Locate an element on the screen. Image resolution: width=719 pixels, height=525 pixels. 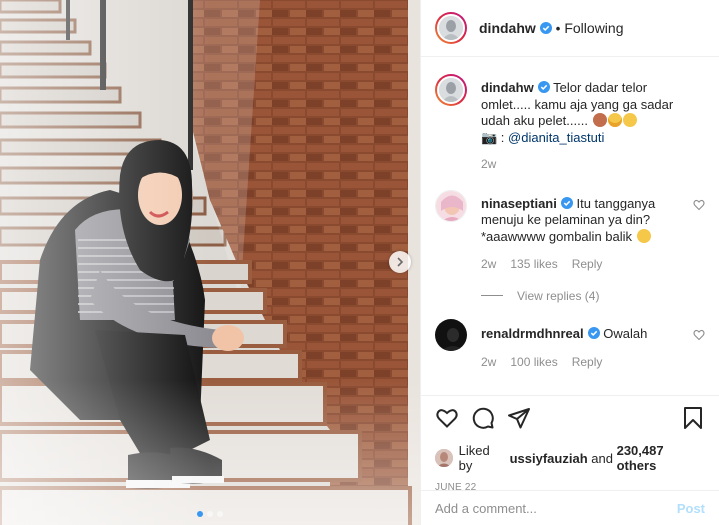
caption-username: dindahw is located at coordinates (507, 87).